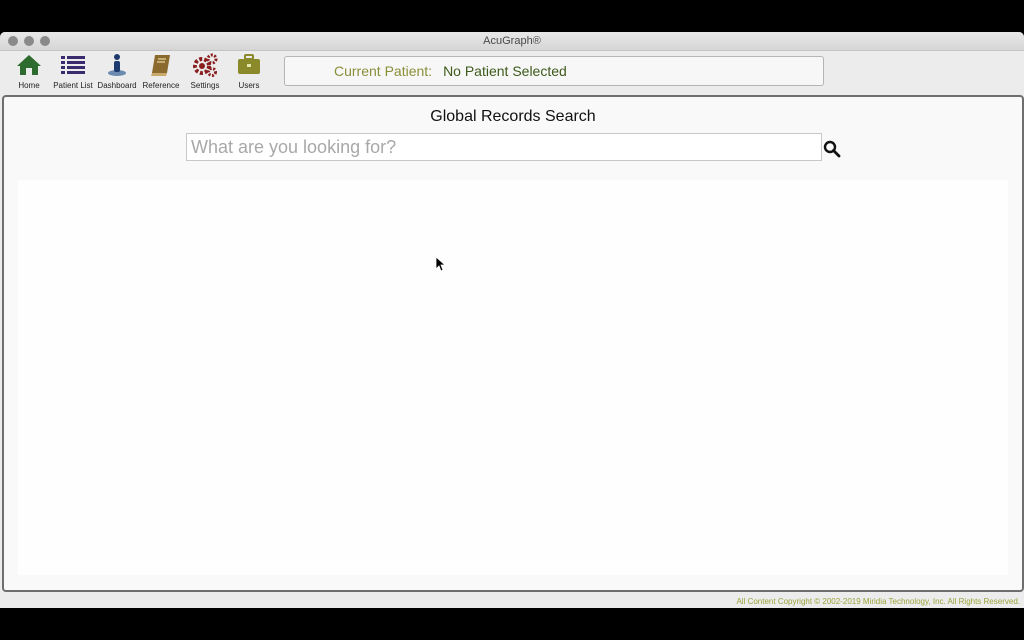 This screenshot has height=640, width=1024. Describe the element at coordinates (249, 64) in the screenshot. I see `briefcase-icon` at that location.